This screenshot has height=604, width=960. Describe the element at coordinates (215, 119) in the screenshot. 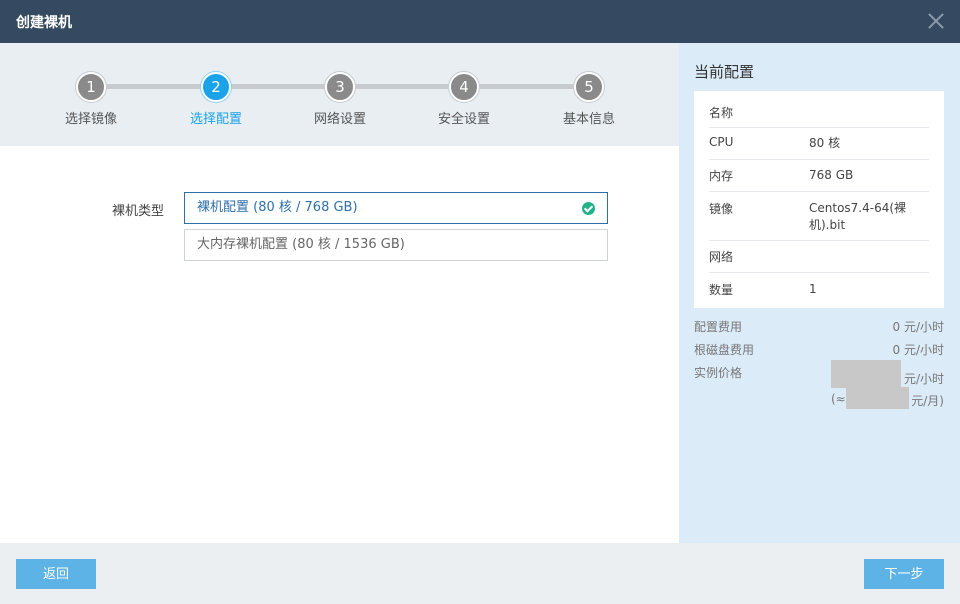

I see `step-label: 选择配置` at that location.